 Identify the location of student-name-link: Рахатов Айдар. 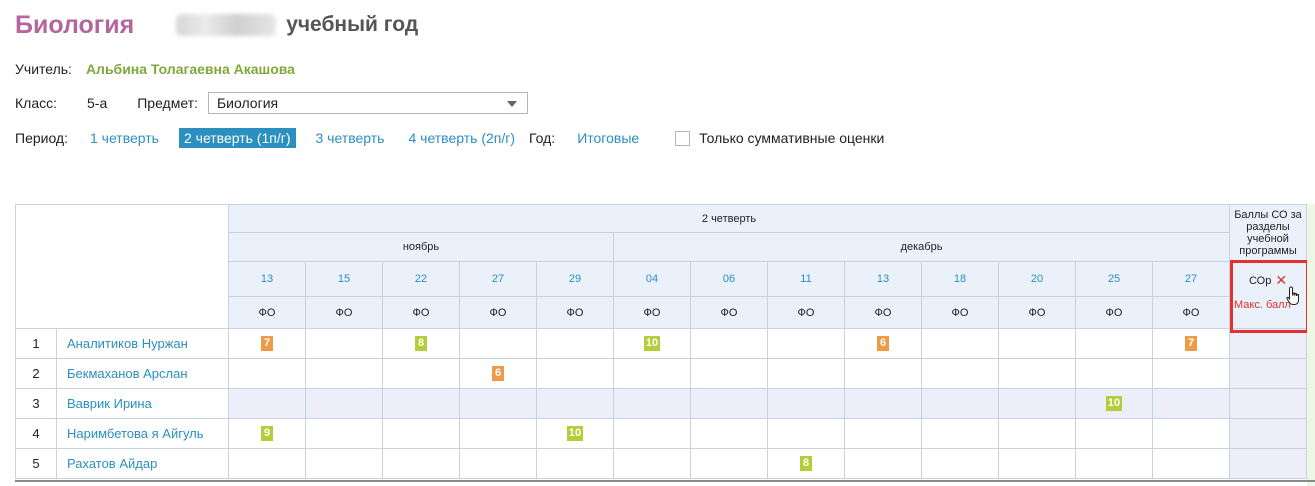
(142, 463).